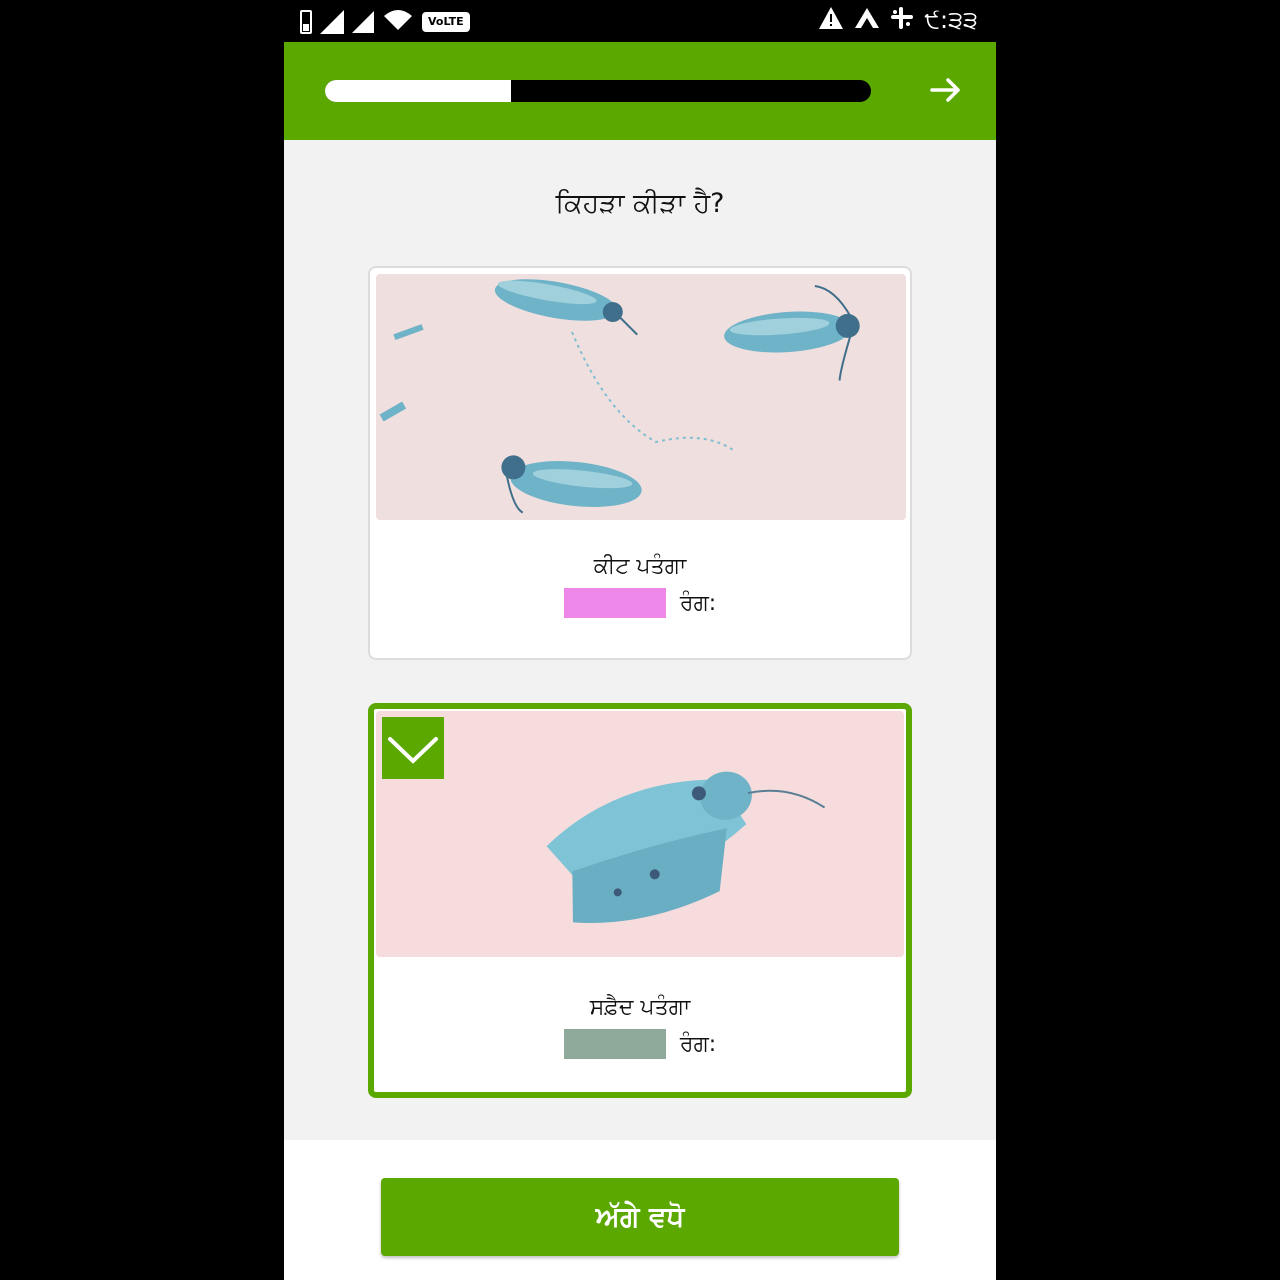 The image size is (1280, 1280). What do you see at coordinates (418, 91) in the screenshot?
I see `progress-fill` at bounding box center [418, 91].